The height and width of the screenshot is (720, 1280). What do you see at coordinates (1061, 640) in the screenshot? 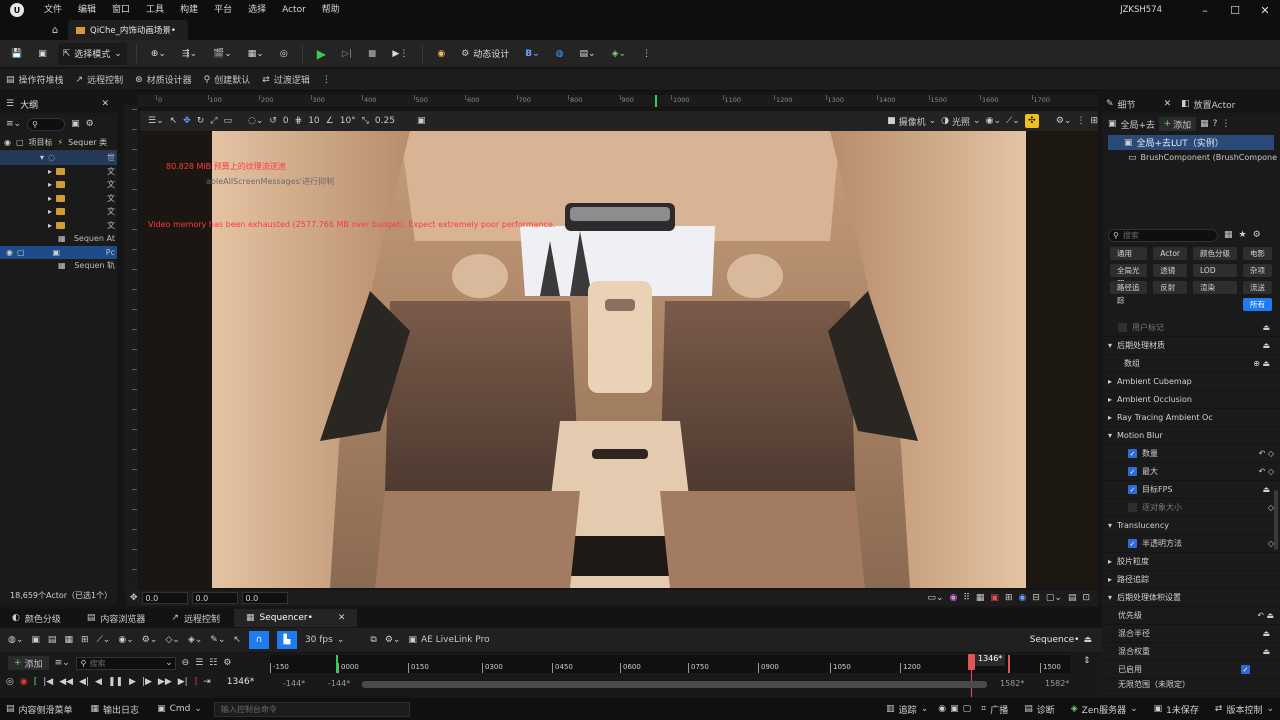
I see `sequence-breadcrumb: Sequence• ⏏` at bounding box center [1061, 640].